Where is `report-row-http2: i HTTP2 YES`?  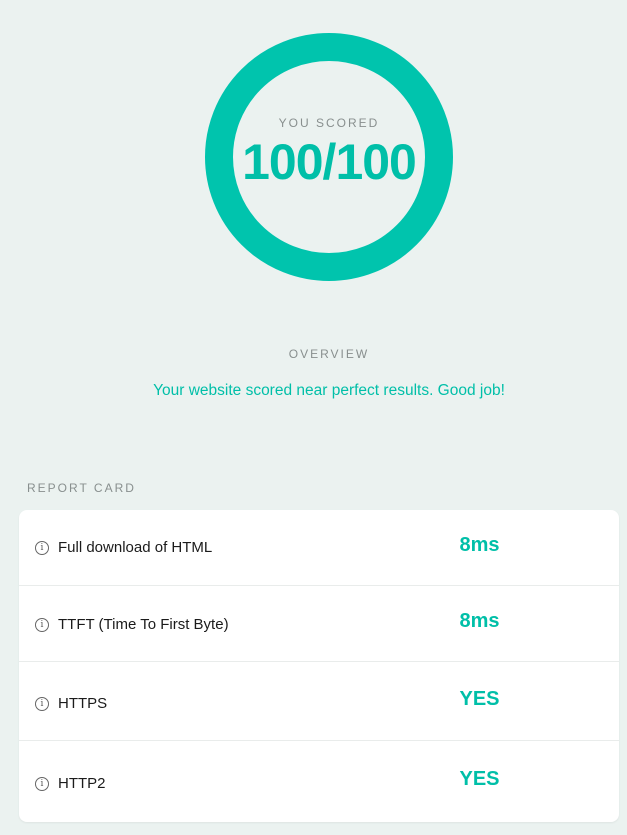
report-row-http2: i HTTP2 YES is located at coordinates (319, 781).